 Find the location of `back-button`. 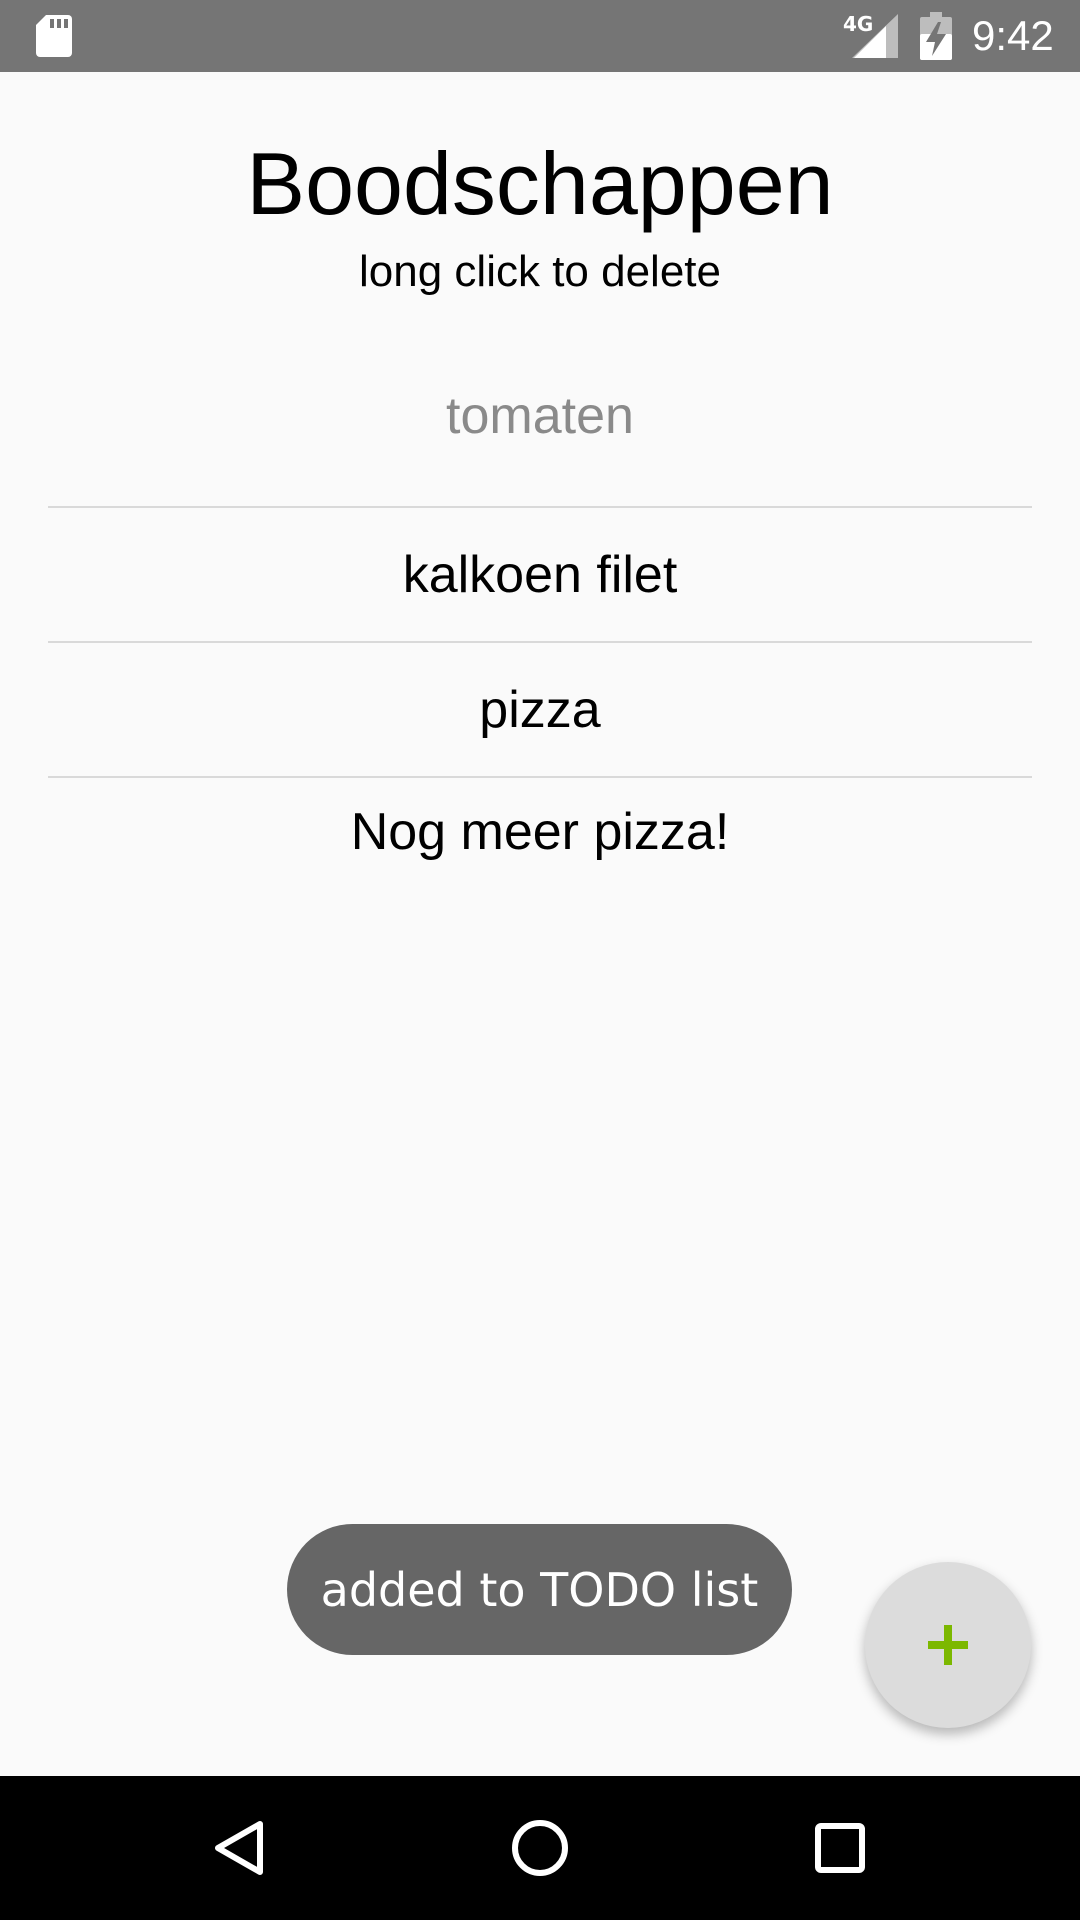

back-button is located at coordinates (240, 1848).